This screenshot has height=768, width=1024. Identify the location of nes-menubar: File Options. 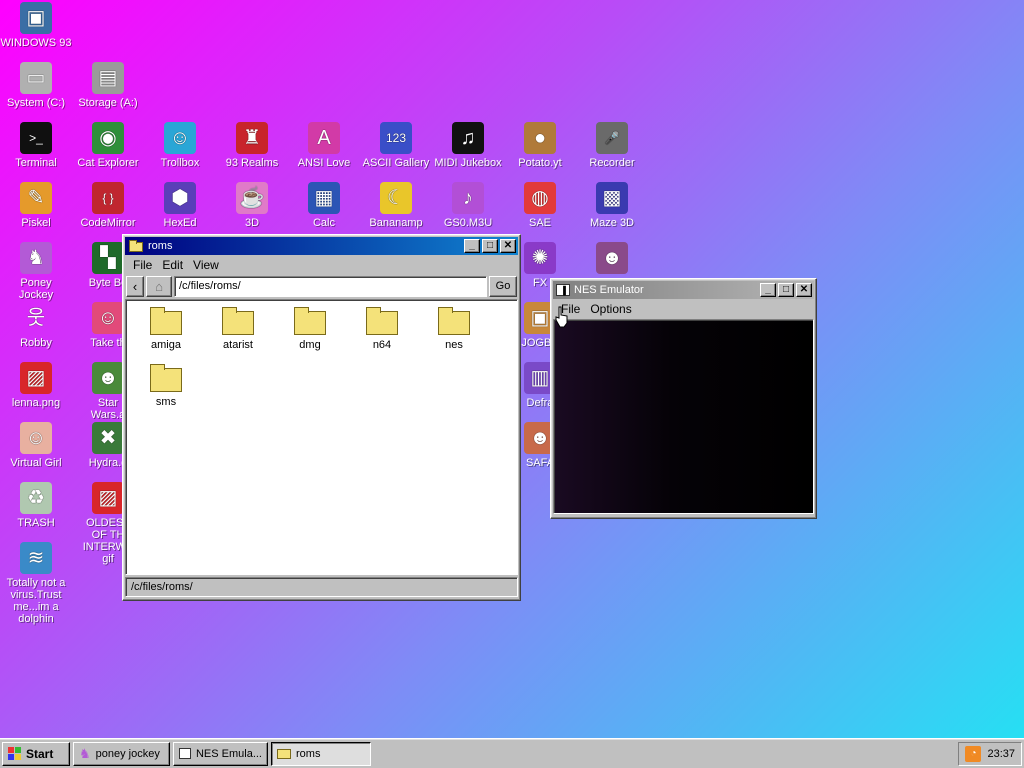
(683, 308).